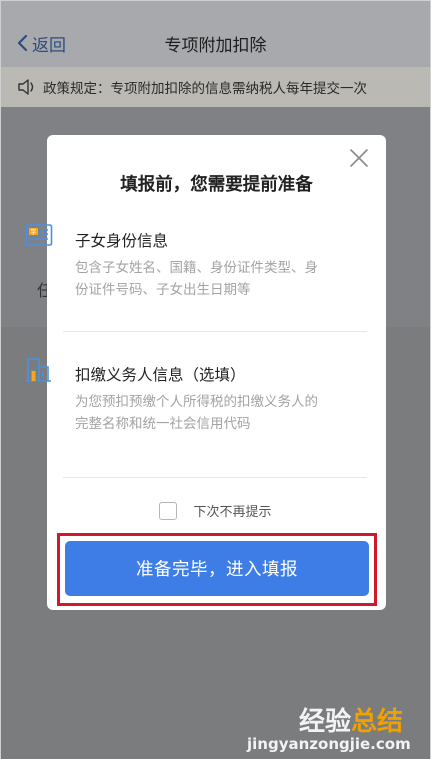 This screenshot has height=759, width=431. What do you see at coordinates (122, 241) in the screenshot?
I see `section-heading: 子女身份信息` at bounding box center [122, 241].